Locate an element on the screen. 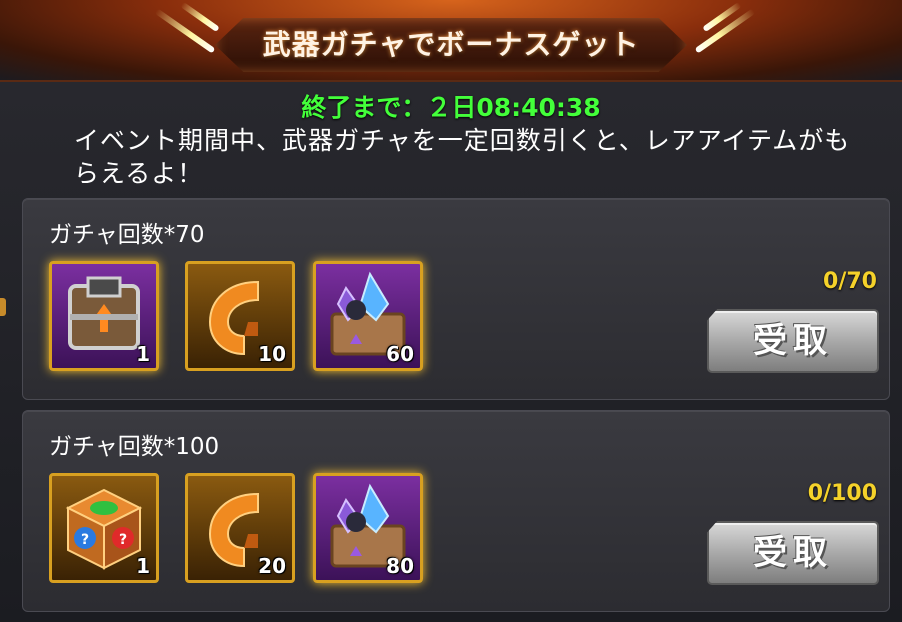  progress-counter: 0/70 is located at coordinates (850, 281).